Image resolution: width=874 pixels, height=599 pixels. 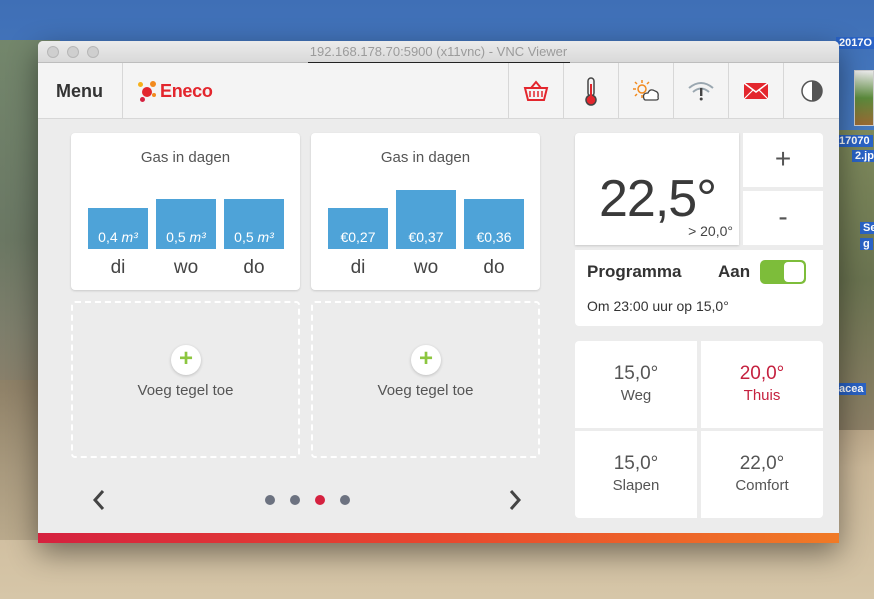 What do you see at coordinates (866, 244) in the screenshot?
I see `desktop-file-label: g` at bounding box center [866, 244].